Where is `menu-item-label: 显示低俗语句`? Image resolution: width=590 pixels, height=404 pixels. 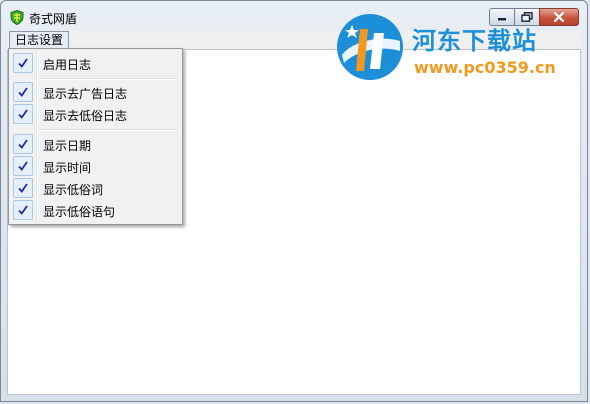
menu-item-label: 显示低俗语句 is located at coordinates (79, 212).